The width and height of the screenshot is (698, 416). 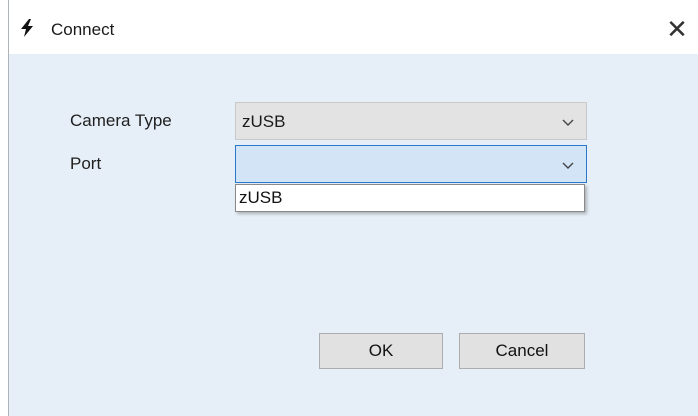 I want to click on dialog-title: Connect, so click(x=83, y=29).